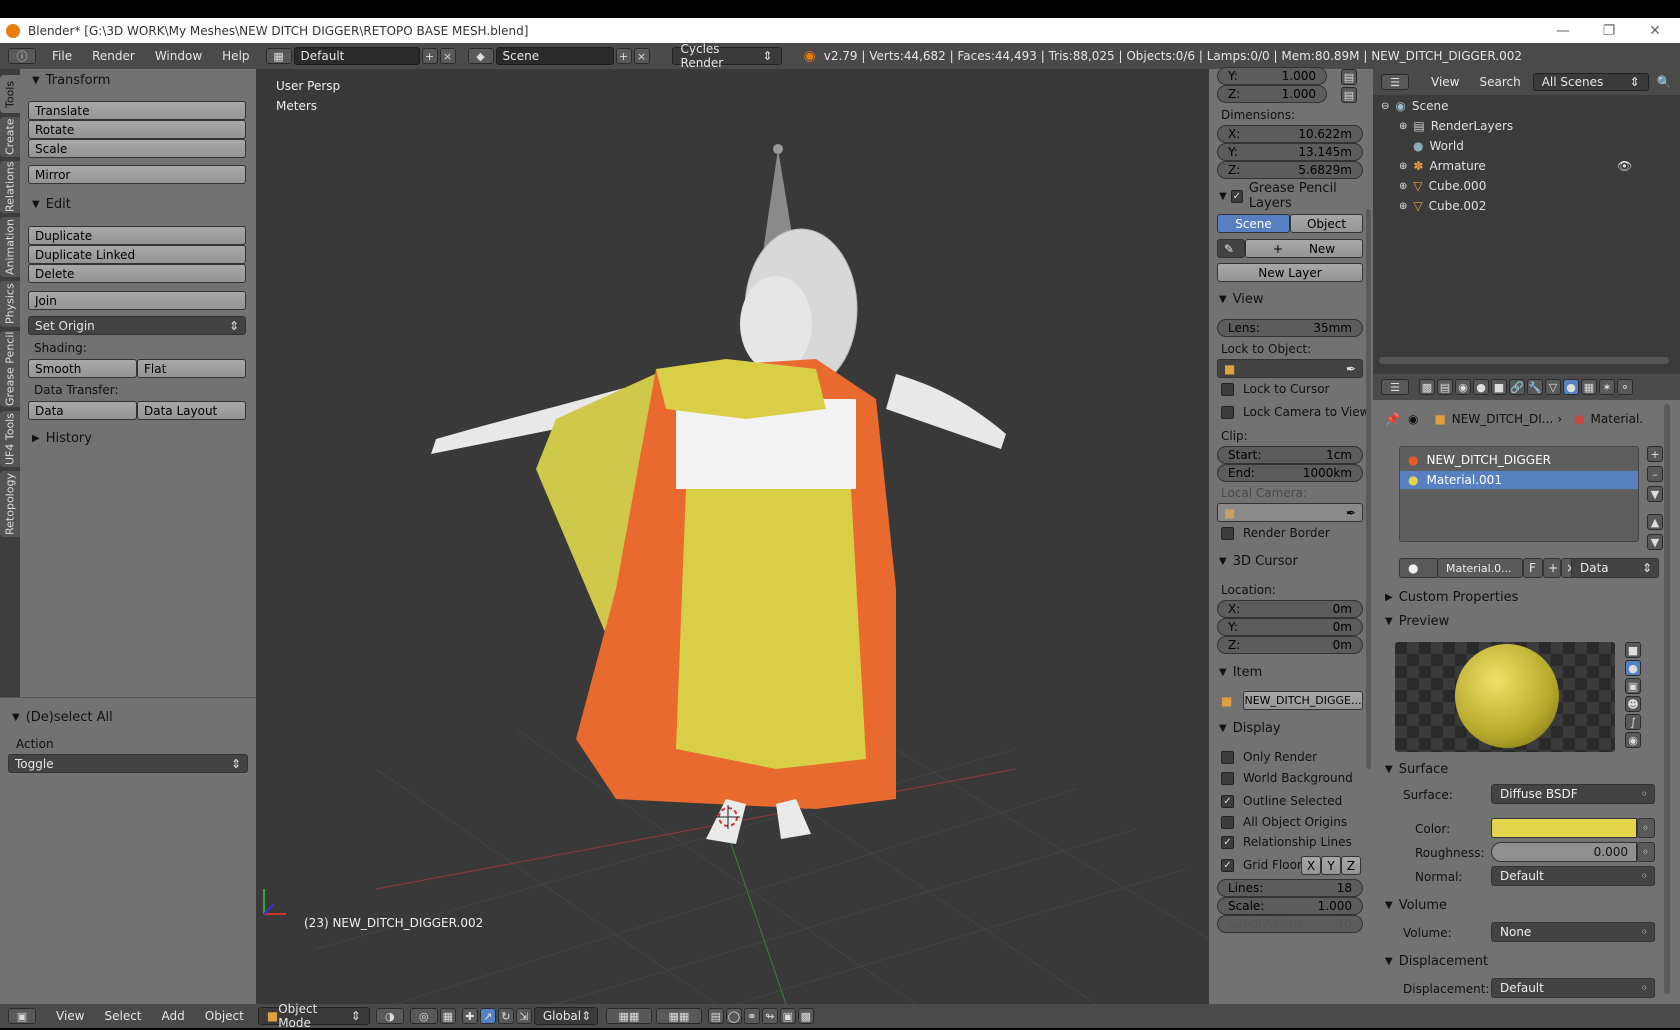 This screenshot has height=1030, width=1680. I want to click on menu-object: Object, so click(224, 1016).